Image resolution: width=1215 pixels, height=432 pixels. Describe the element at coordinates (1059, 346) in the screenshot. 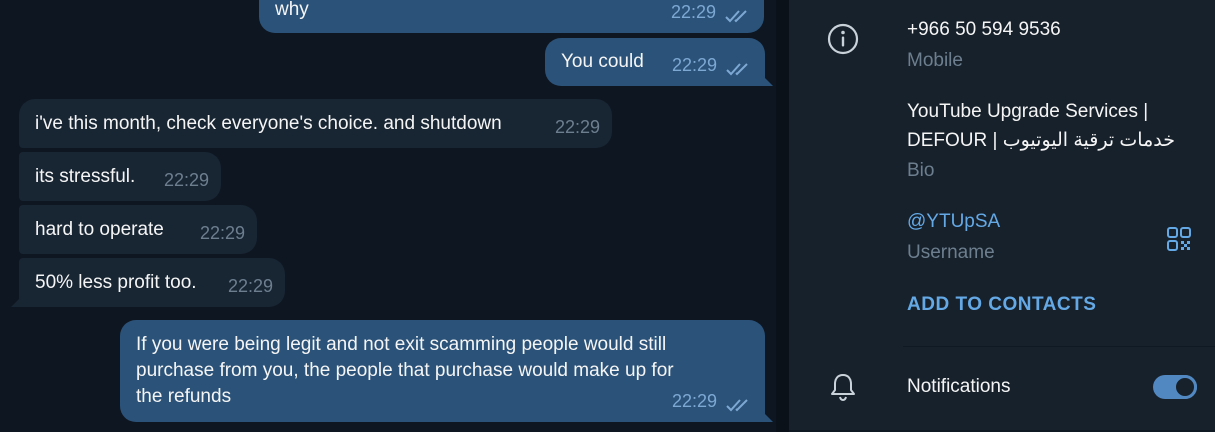

I see `separator` at that location.